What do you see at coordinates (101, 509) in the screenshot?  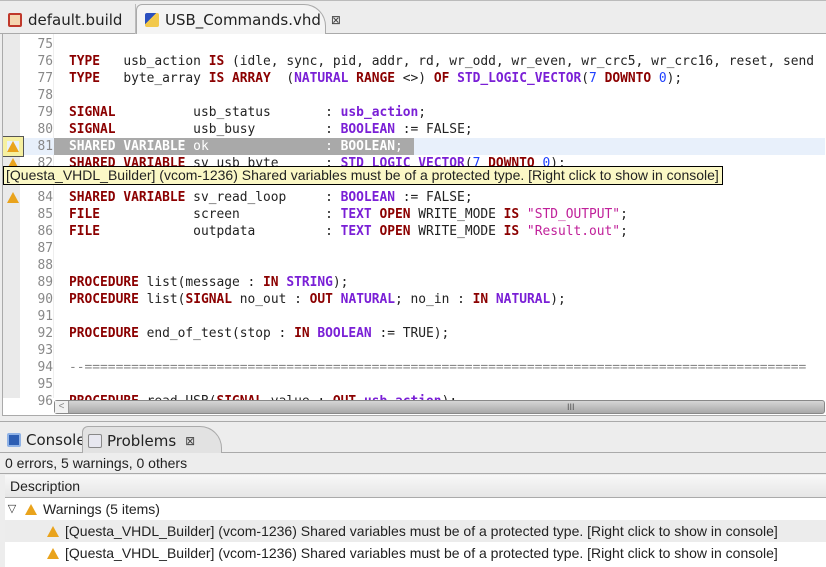 I see `group-label: Warnings (5 items)` at bounding box center [101, 509].